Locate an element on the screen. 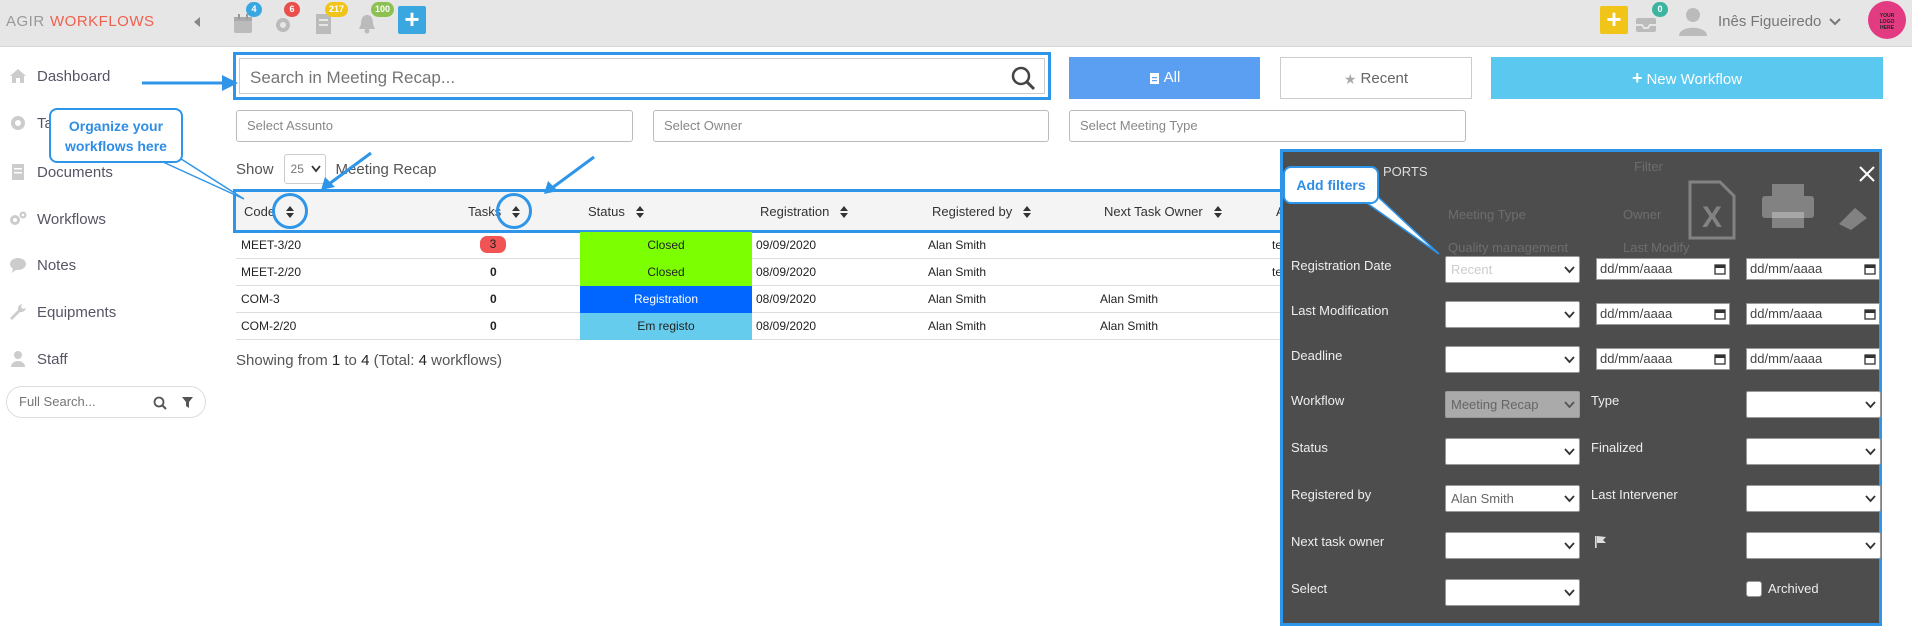 This screenshot has width=1912, height=635. create-button: + is located at coordinates (1614, 20).